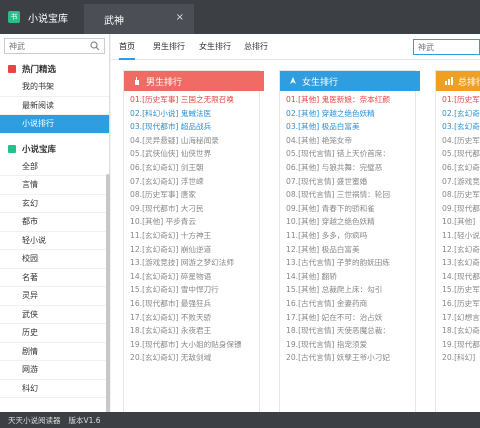 This screenshot has height=428, width=480. Describe the element at coordinates (54, 259) in the screenshot. I see `sidebar-item-campus: 校园` at that location.